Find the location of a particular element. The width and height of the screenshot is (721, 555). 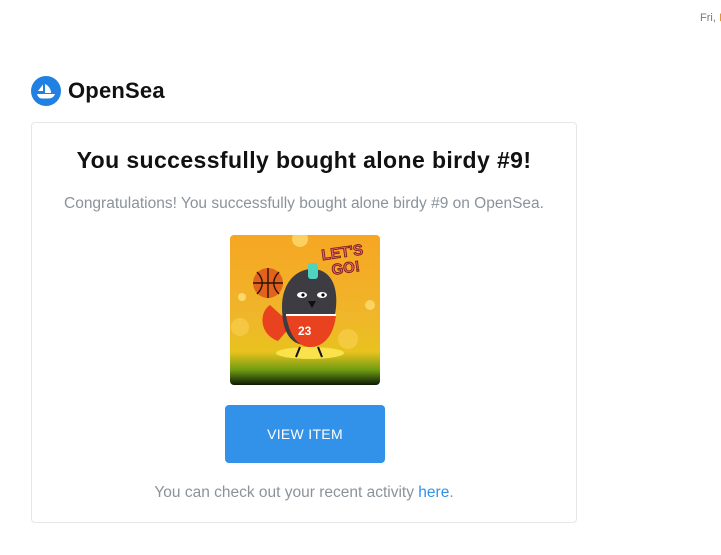

view-item-button: VIEW ITEM is located at coordinates (305, 434).